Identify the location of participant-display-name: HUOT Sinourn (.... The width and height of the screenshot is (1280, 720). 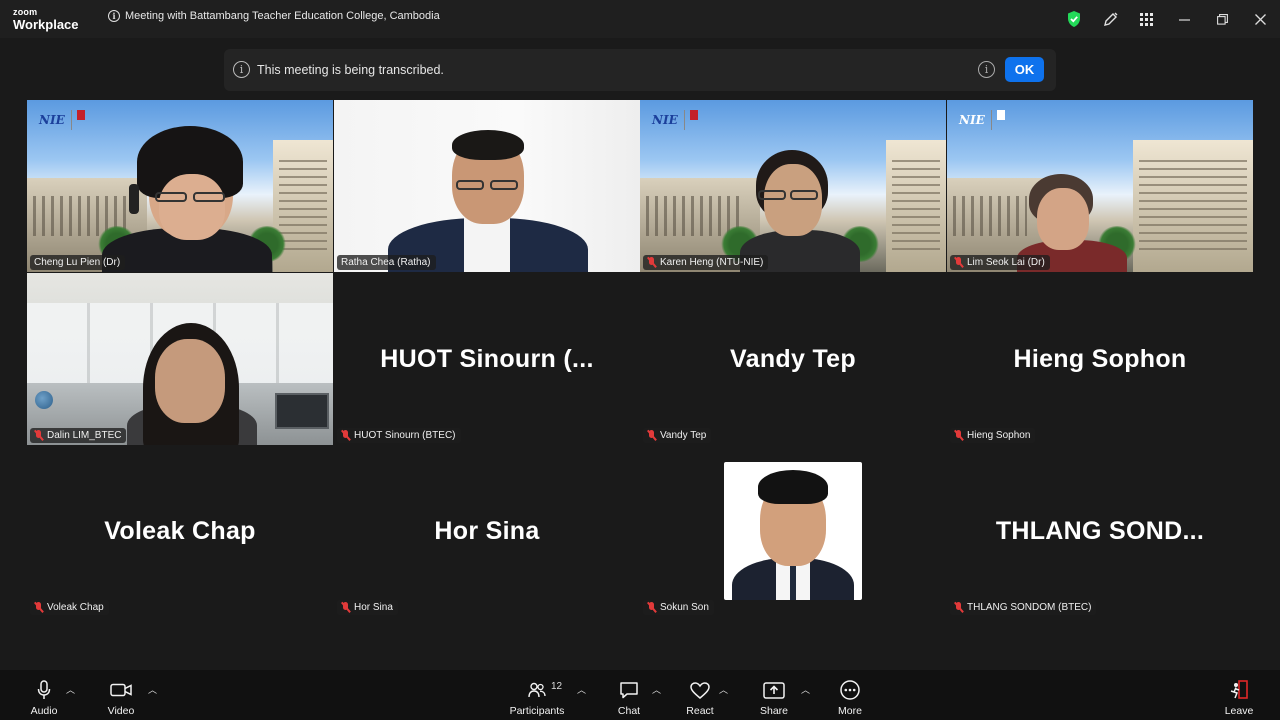
(487, 359).